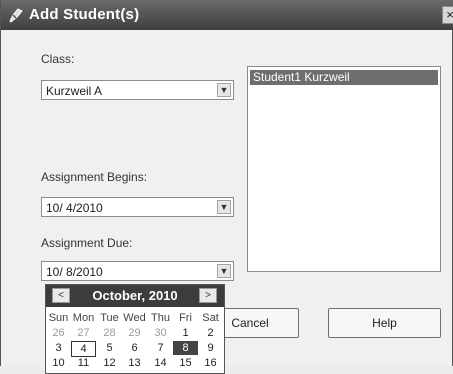 The width and height of the screenshot is (453, 374). What do you see at coordinates (16, 15) in the screenshot?
I see `app-pen-icon` at bounding box center [16, 15].